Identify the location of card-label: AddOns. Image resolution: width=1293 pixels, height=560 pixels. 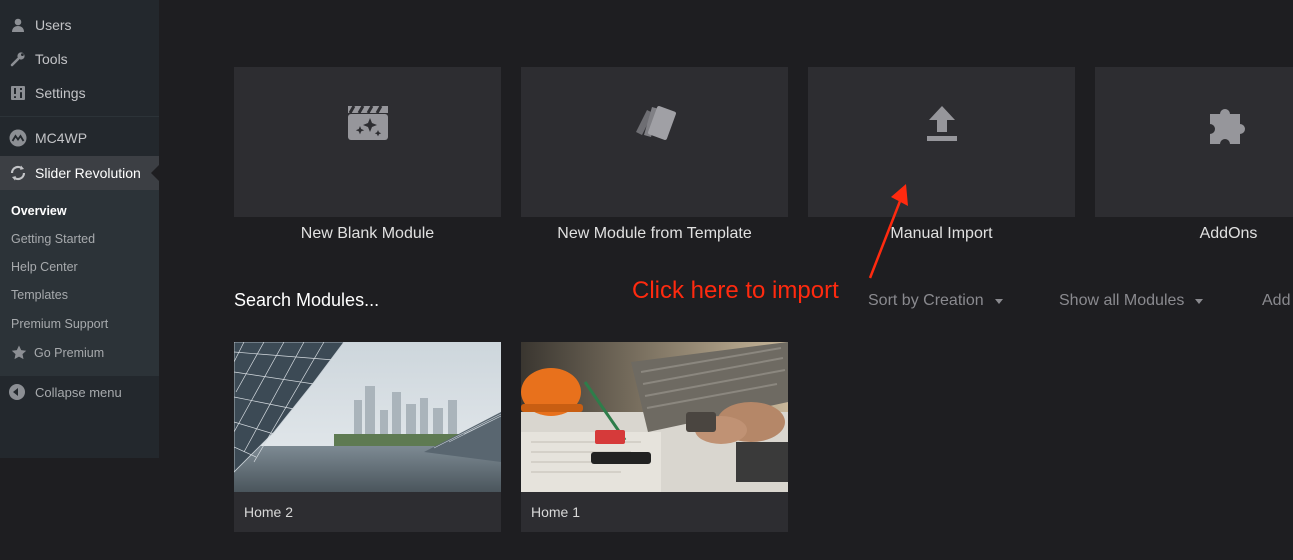
(1228, 233).